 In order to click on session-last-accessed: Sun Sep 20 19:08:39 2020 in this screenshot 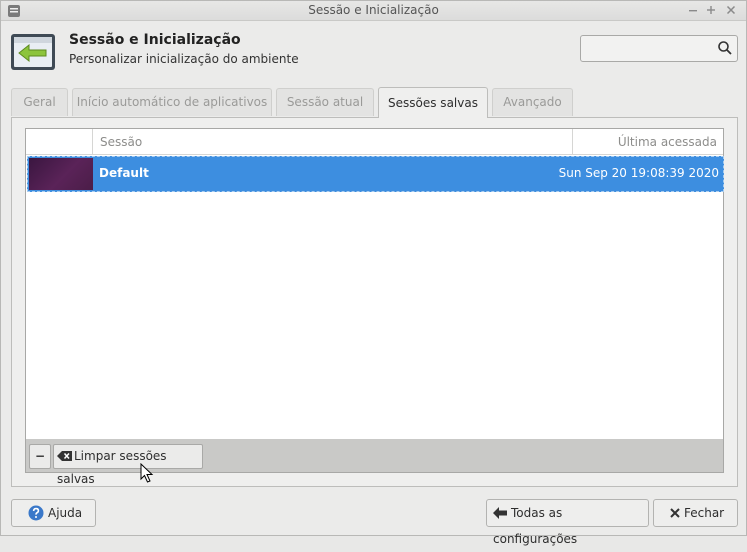, I will do `click(638, 173)`.